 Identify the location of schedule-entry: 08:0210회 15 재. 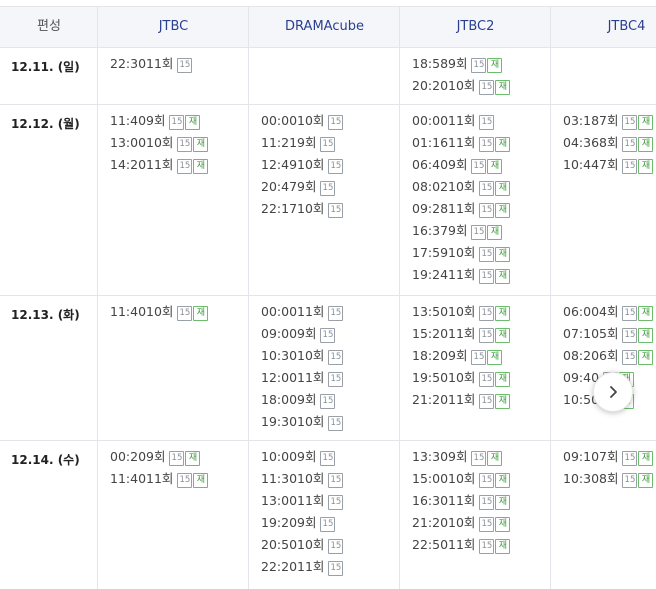
(461, 187).